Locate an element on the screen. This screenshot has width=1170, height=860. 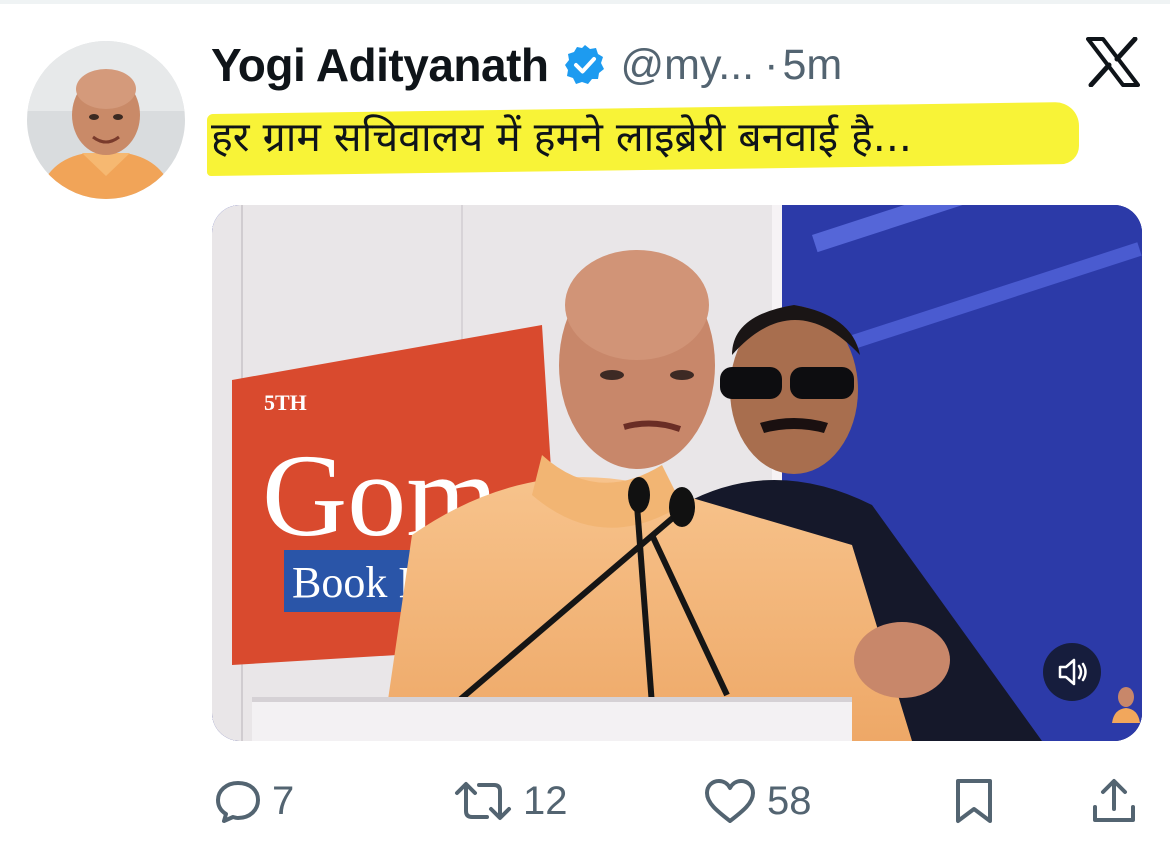
author-name: Yogi Adityanath is located at coordinates (380, 65).